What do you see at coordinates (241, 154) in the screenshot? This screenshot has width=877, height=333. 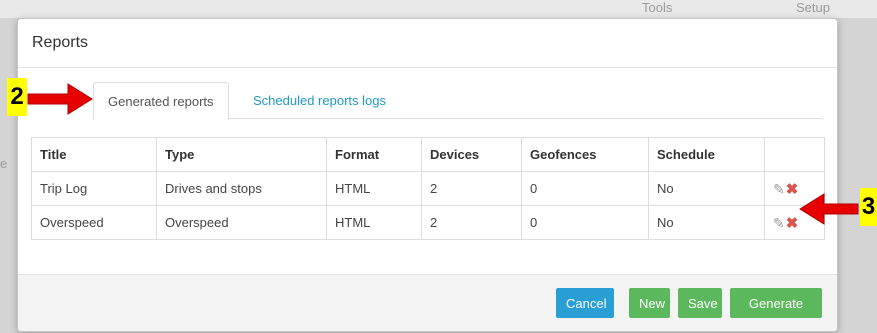 I see `column-header-type: Type` at bounding box center [241, 154].